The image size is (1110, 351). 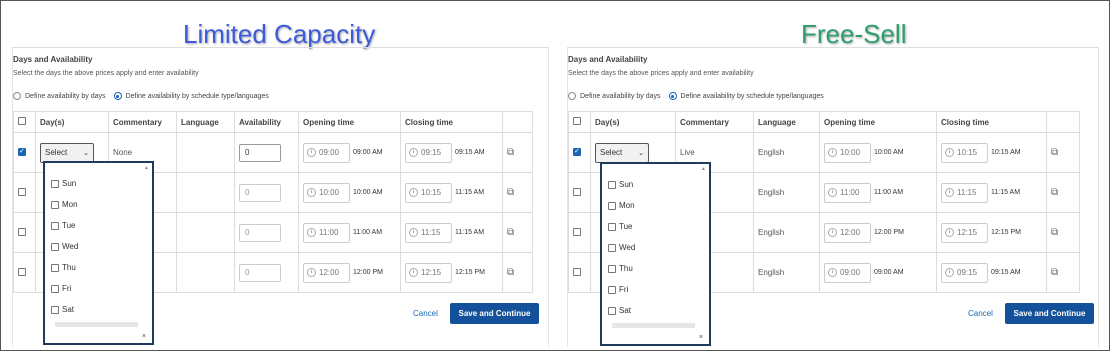 I want to click on time-value: 10:00, so click(x=329, y=192).